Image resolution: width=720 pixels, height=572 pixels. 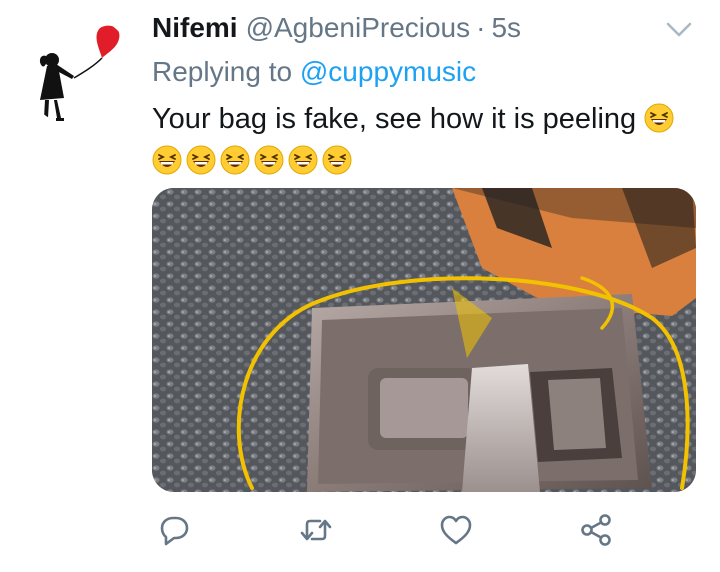 What do you see at coordinates (79, 73) in the screenshot?
I see `girl-with-balloon-image` at bounding box center [79, 73].